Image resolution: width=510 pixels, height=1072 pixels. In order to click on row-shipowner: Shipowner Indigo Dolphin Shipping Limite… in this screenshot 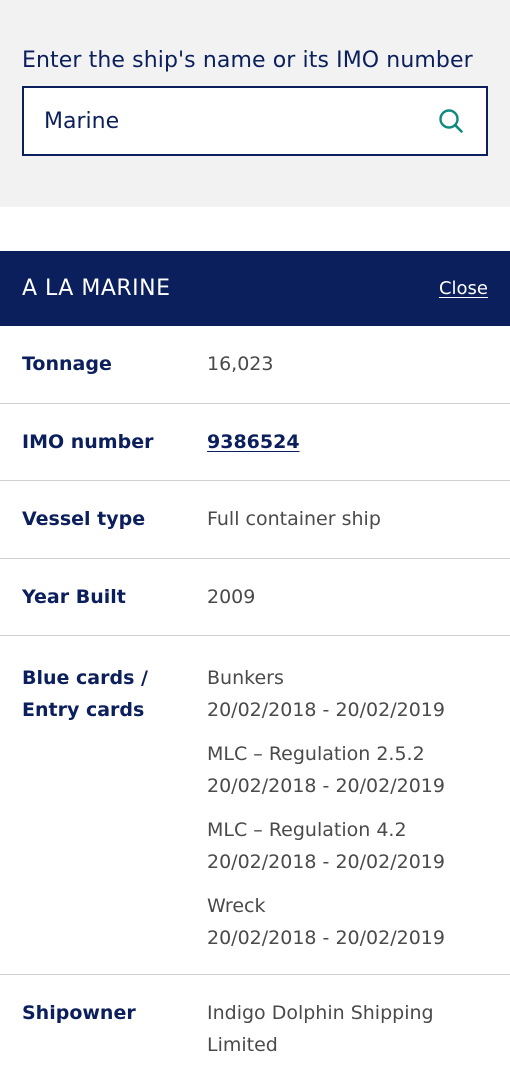, I will do `click(255, 1018)`.